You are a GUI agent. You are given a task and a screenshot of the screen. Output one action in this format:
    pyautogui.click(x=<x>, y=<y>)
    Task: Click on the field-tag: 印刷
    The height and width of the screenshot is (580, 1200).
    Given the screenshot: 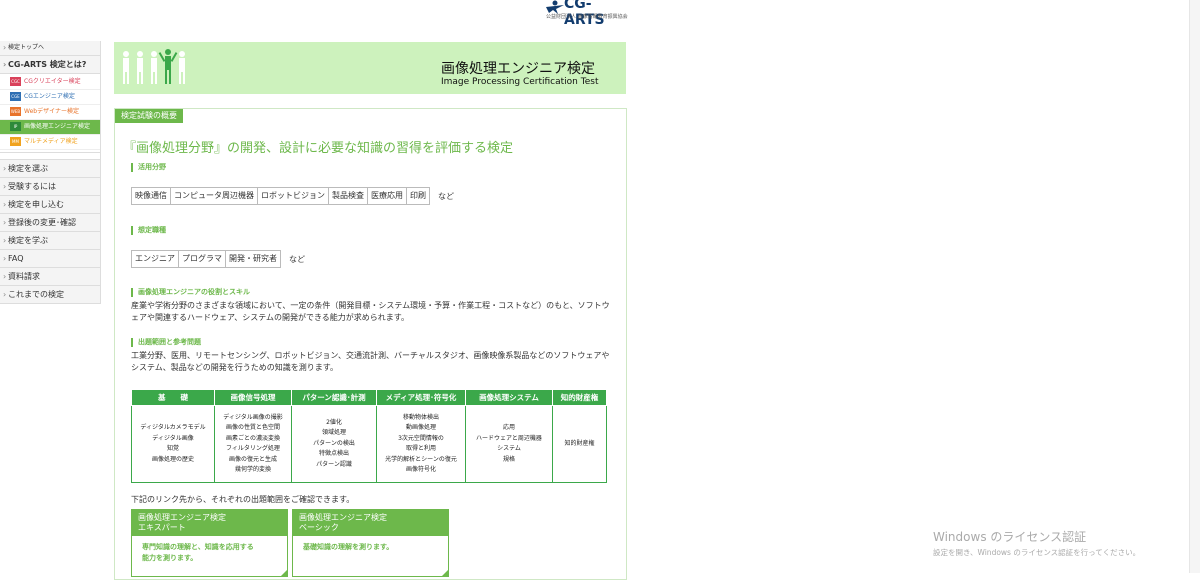 What is the action you would take?
    pyautogui.click(x=418, y=196)
    